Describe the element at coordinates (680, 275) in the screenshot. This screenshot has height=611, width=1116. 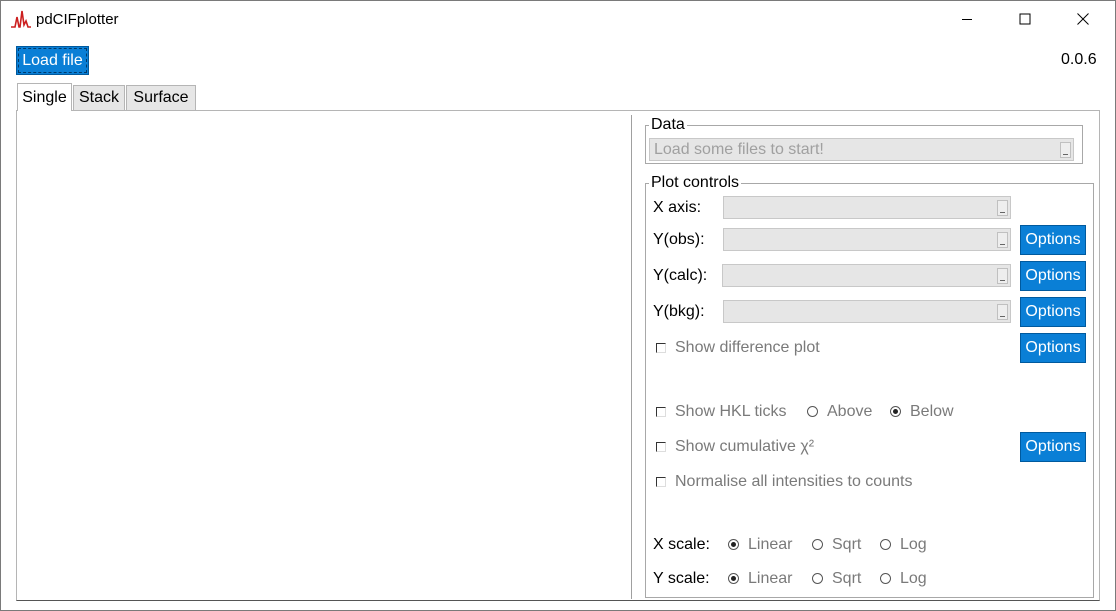
I see `ycalc-label: Y(calc):` at that location.